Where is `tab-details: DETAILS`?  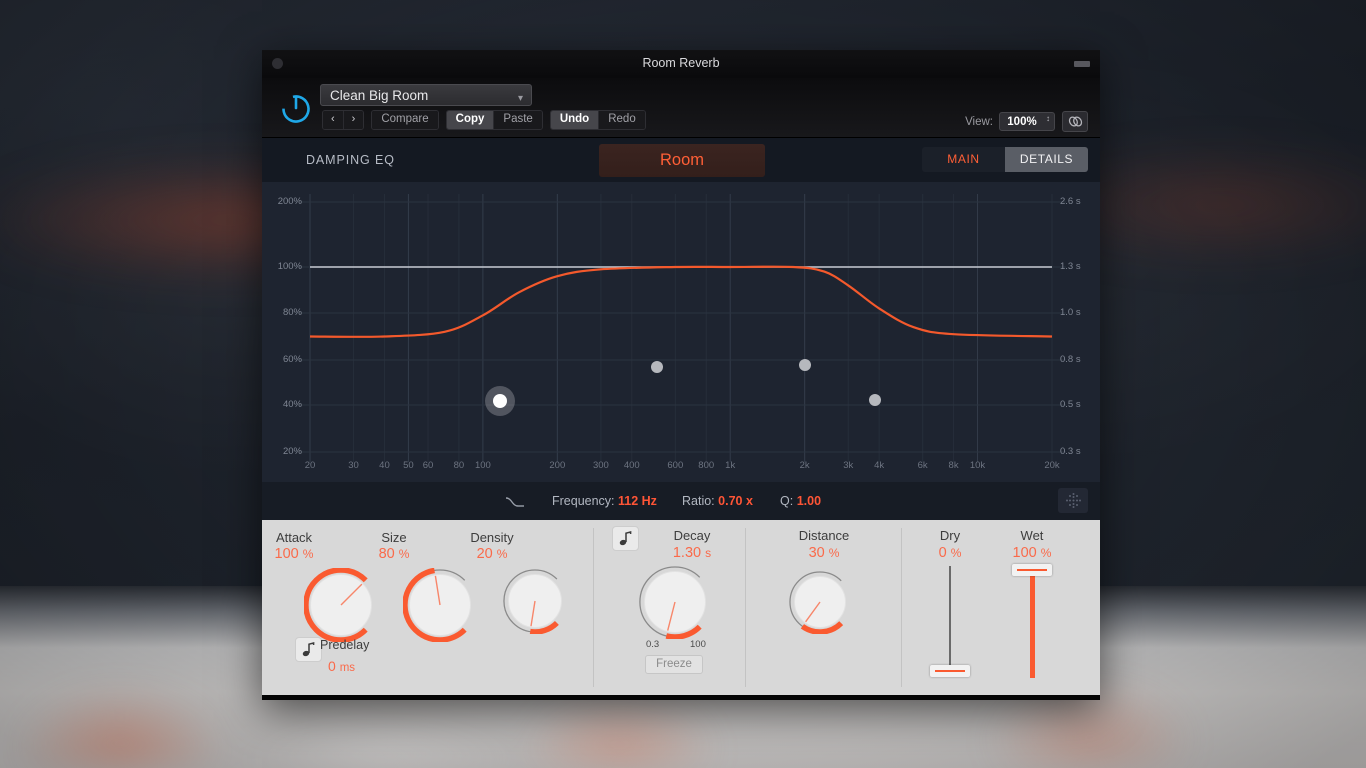 tab-details: DETAILS is located at coordinates (1046, 159).